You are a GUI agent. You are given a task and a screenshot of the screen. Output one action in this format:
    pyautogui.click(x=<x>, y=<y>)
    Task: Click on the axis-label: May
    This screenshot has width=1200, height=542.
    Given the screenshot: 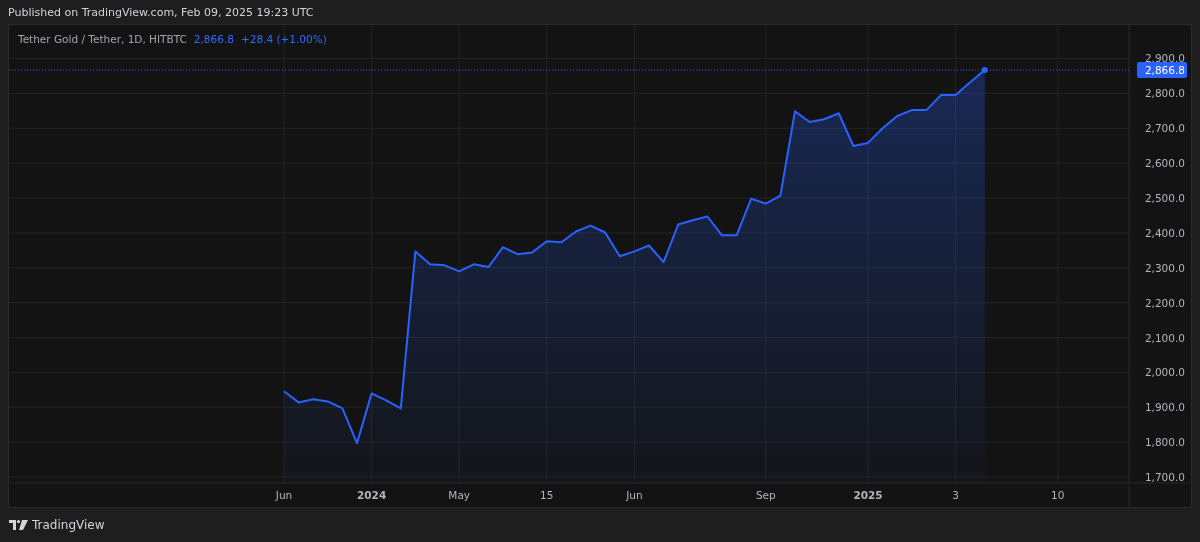 What is the action you would take?
    pyautogui.click(x=459, y=495)
    